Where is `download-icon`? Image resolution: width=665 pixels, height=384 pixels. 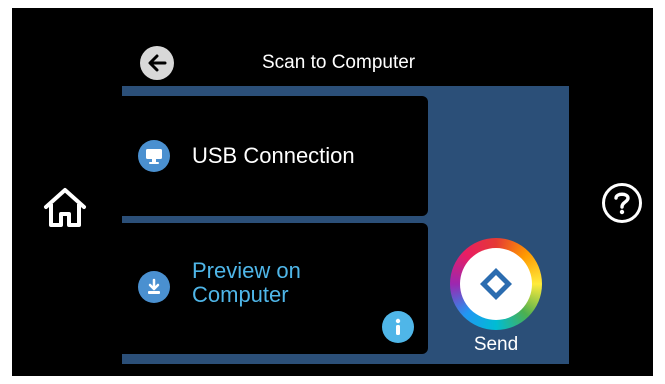
download-icon is located at coordinates (154, 287).